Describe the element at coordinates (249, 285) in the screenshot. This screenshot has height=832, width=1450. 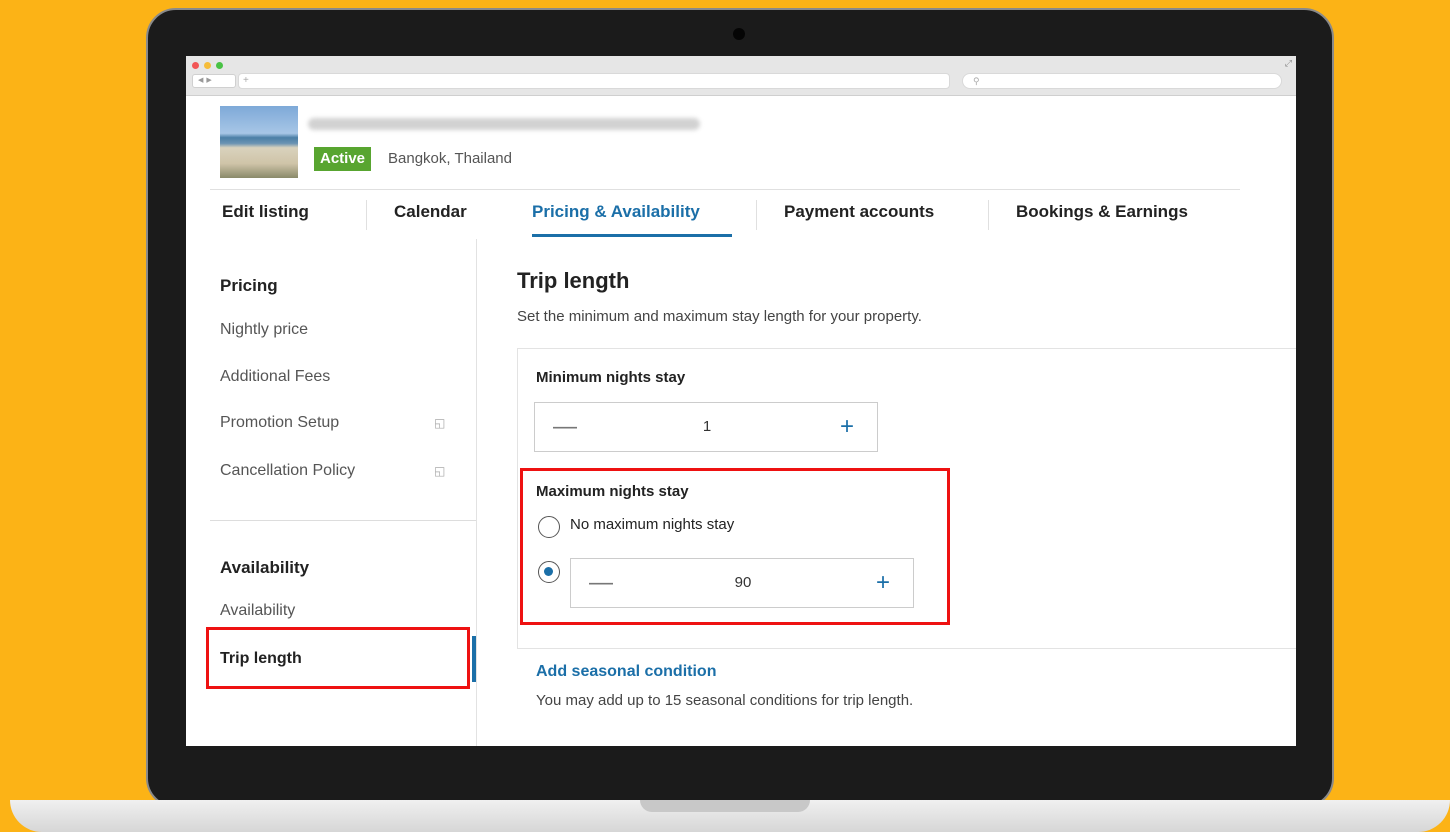
I see `sidebar-heading-pricing: Pricing` at that location.